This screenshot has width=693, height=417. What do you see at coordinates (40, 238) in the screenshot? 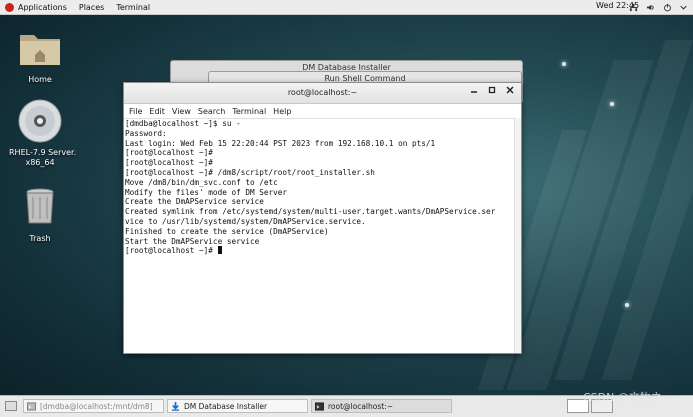
I see `desktop-trash-label: Trash` at bounding box center [40, 238].